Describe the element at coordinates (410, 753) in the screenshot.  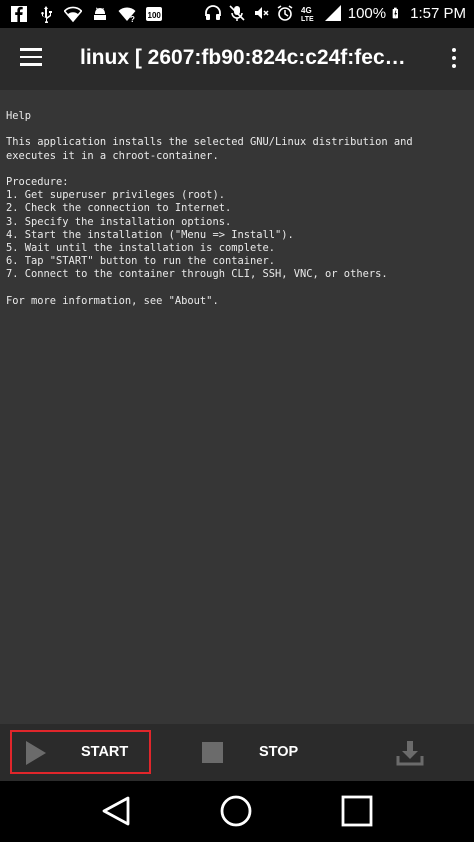
I see `download-icon` at that location.